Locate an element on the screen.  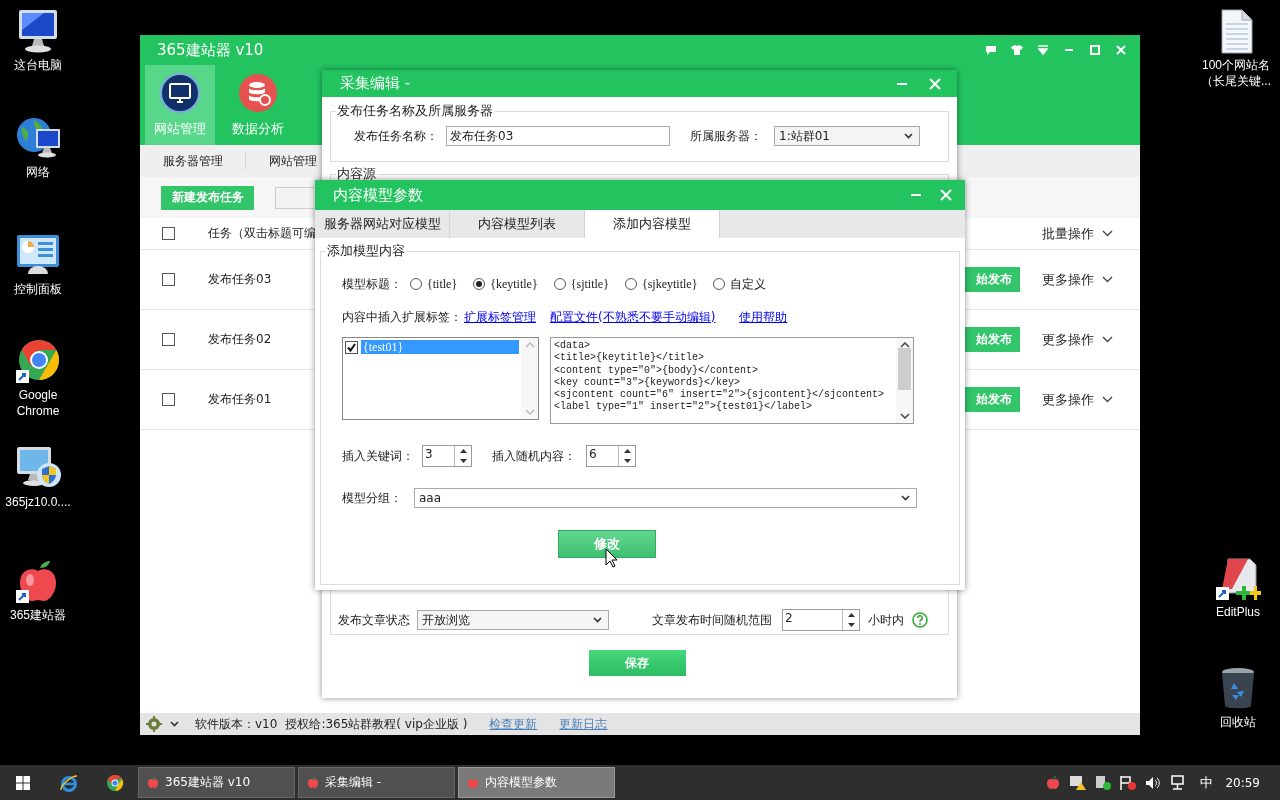
icon-label: 365建站器 is located at coordinates (38, 615).